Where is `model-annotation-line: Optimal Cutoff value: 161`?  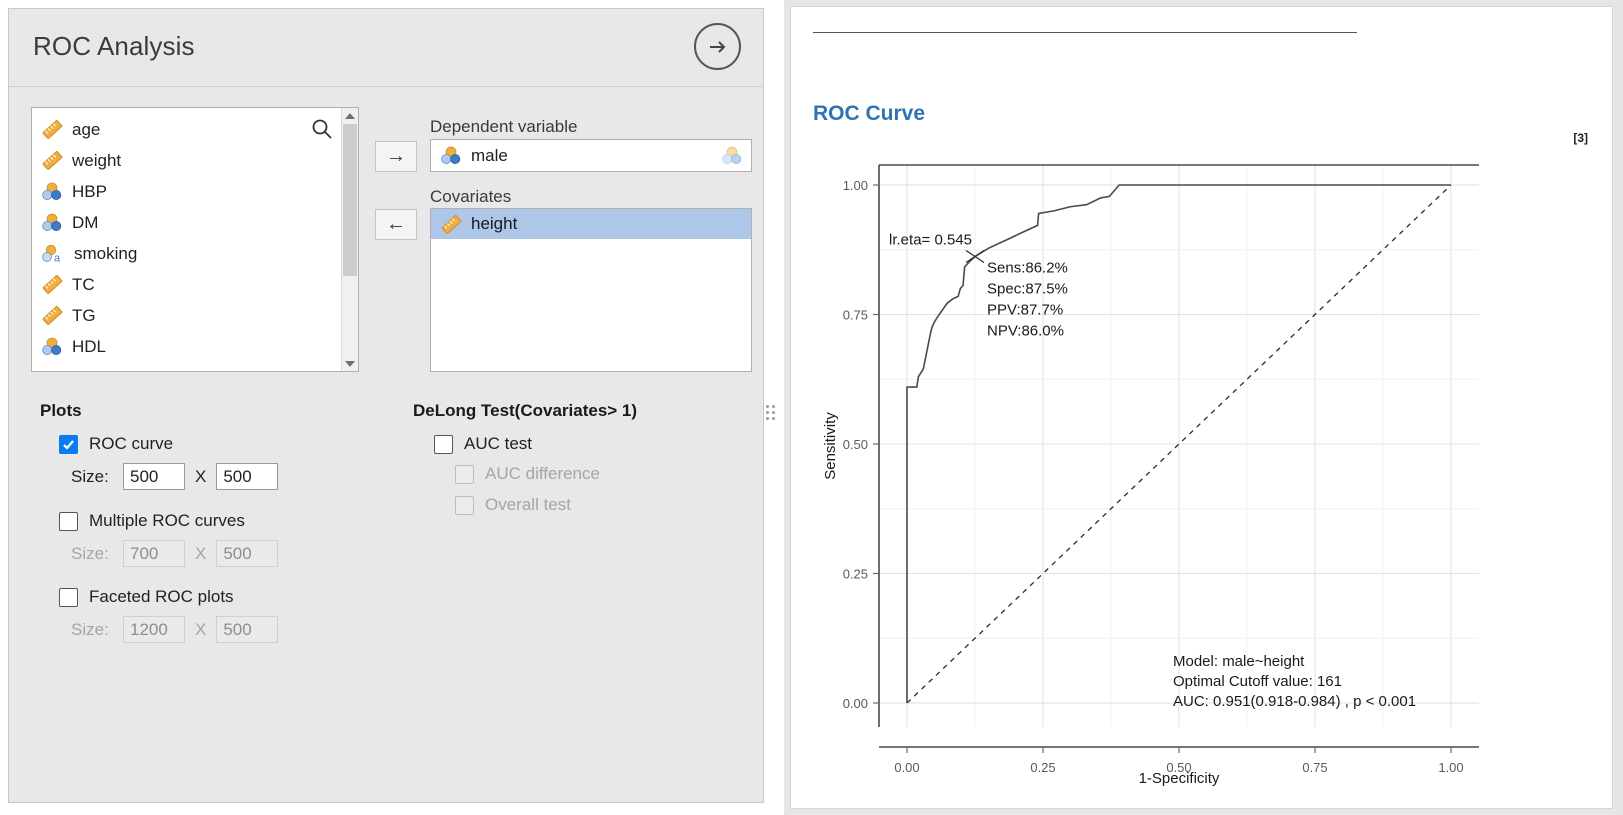 model-annotation-line: Optimal Cutoff value: 161 is located at coordinates (1257, 681).